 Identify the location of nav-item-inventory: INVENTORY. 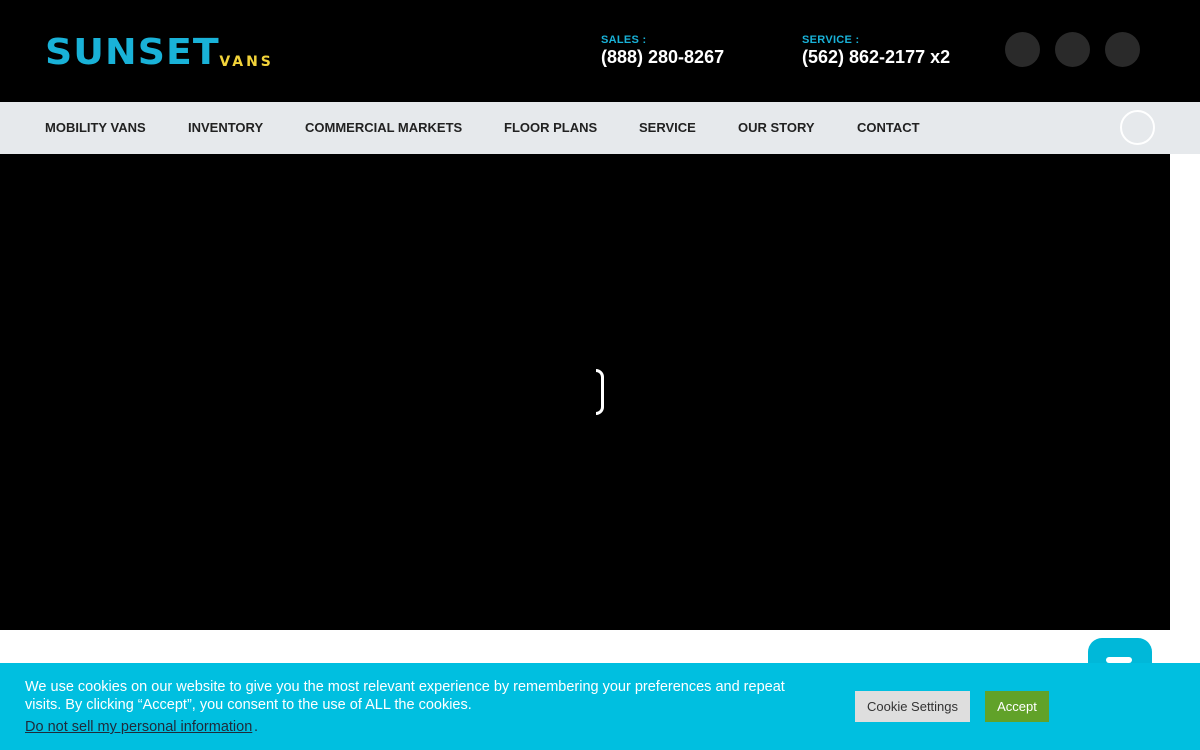
(225, 127).